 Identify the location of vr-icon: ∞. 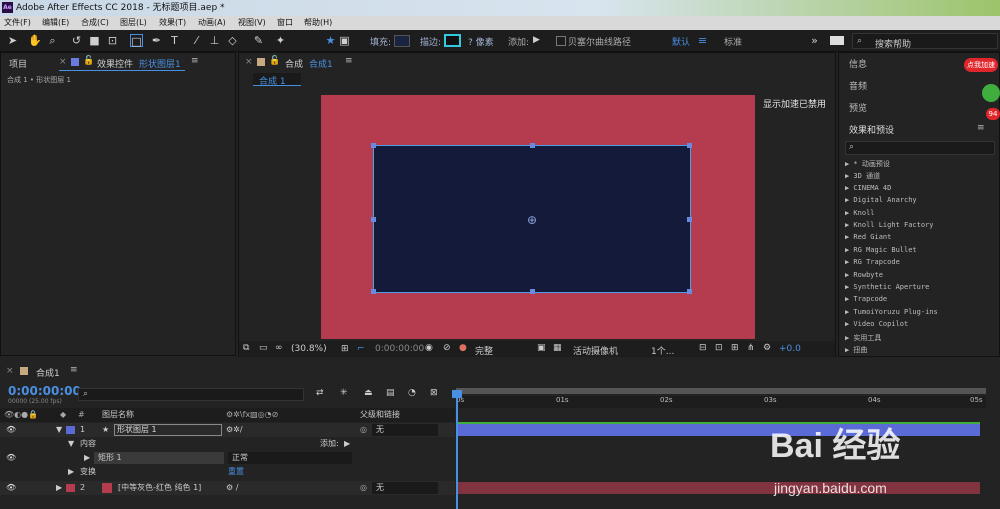
(279, 348).